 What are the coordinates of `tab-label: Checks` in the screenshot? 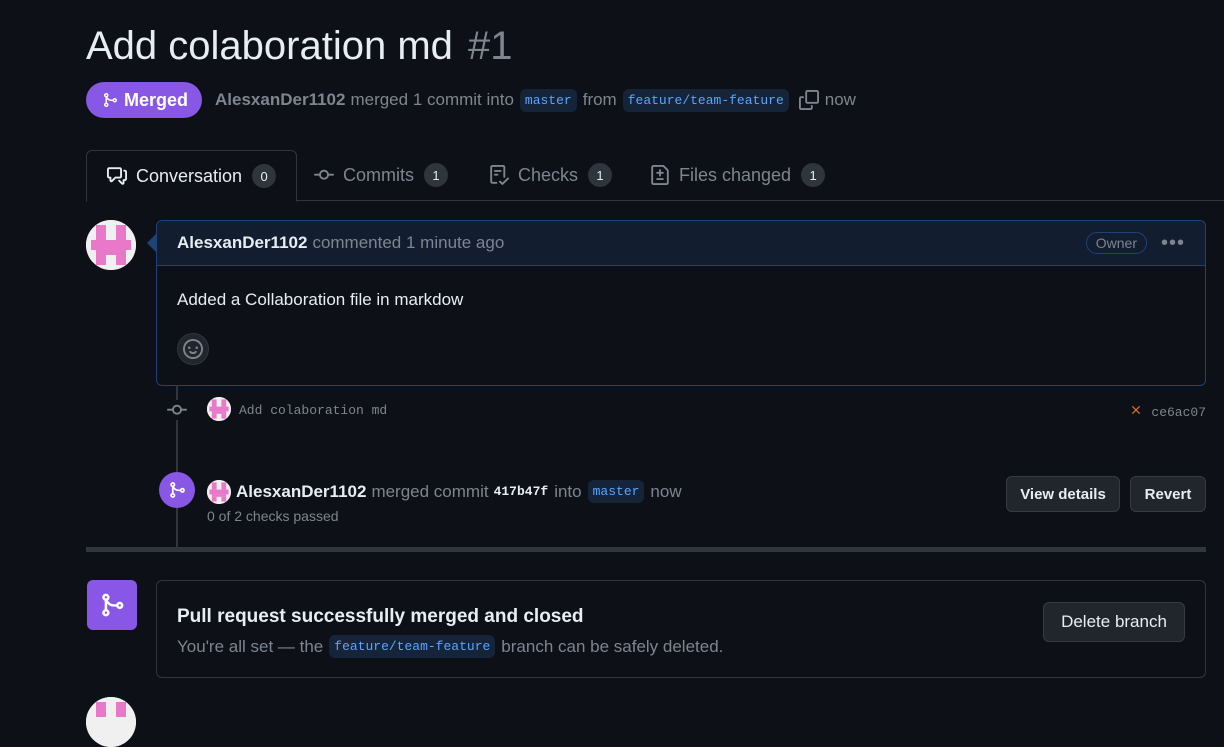 It's located at (548, 174).